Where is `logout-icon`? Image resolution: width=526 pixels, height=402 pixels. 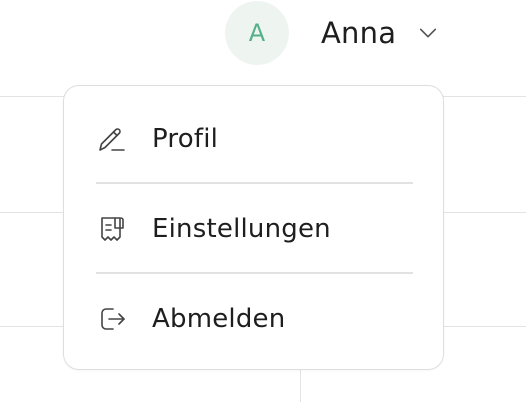
logout-icon is located at coordinates (112, 319).